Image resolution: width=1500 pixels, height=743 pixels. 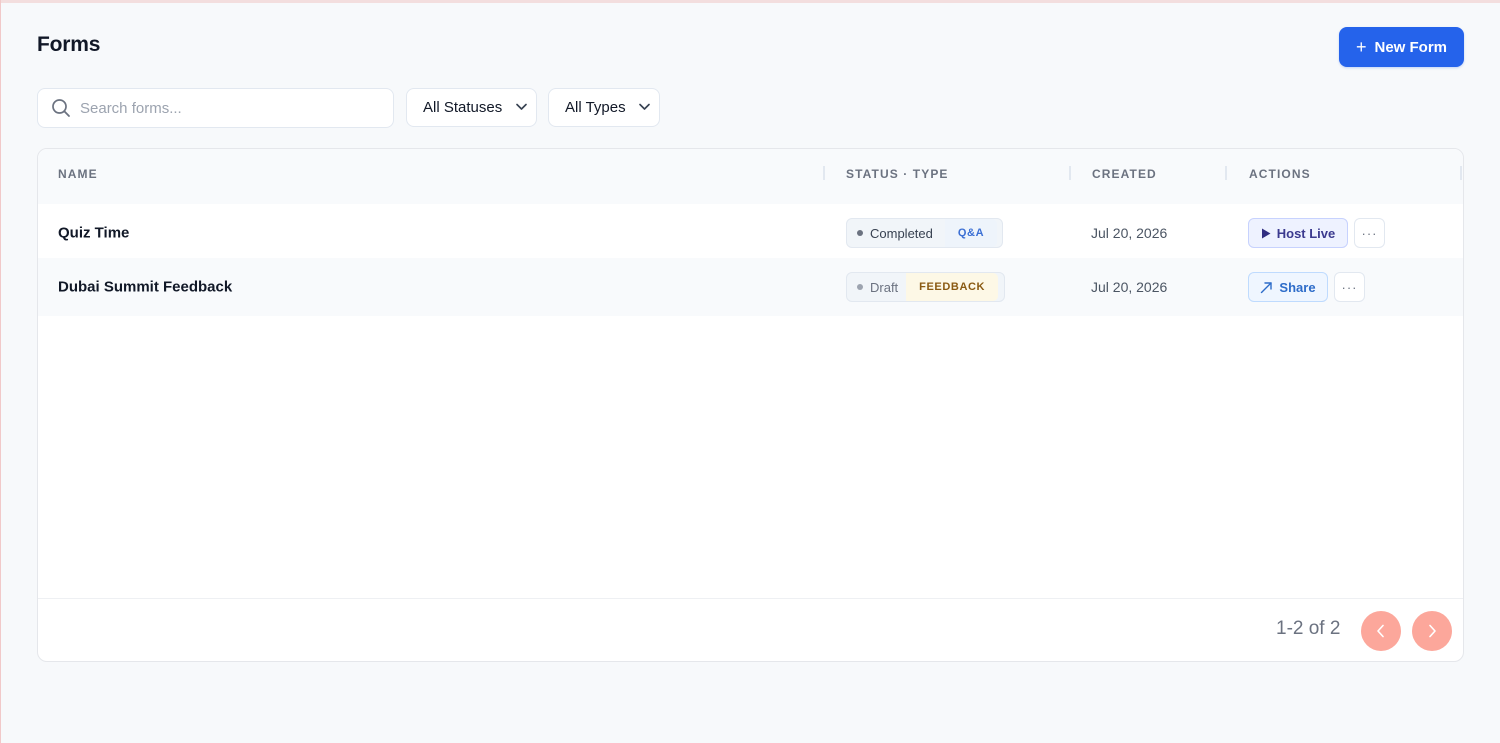 I want to click on status-filter-select: All Statuses, so click(x=471, y=107).